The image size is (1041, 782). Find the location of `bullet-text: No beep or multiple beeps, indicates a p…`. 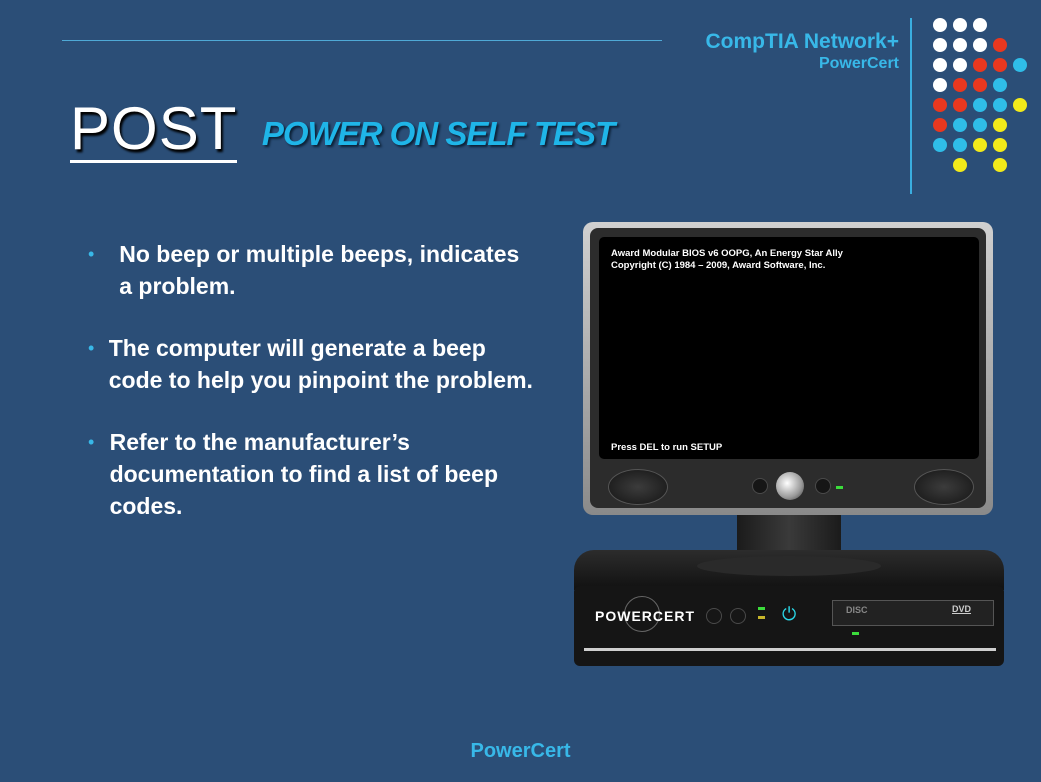

bullet-text: No beep or multiple beeps, indicates a p… is located at coordinates (319, 270).